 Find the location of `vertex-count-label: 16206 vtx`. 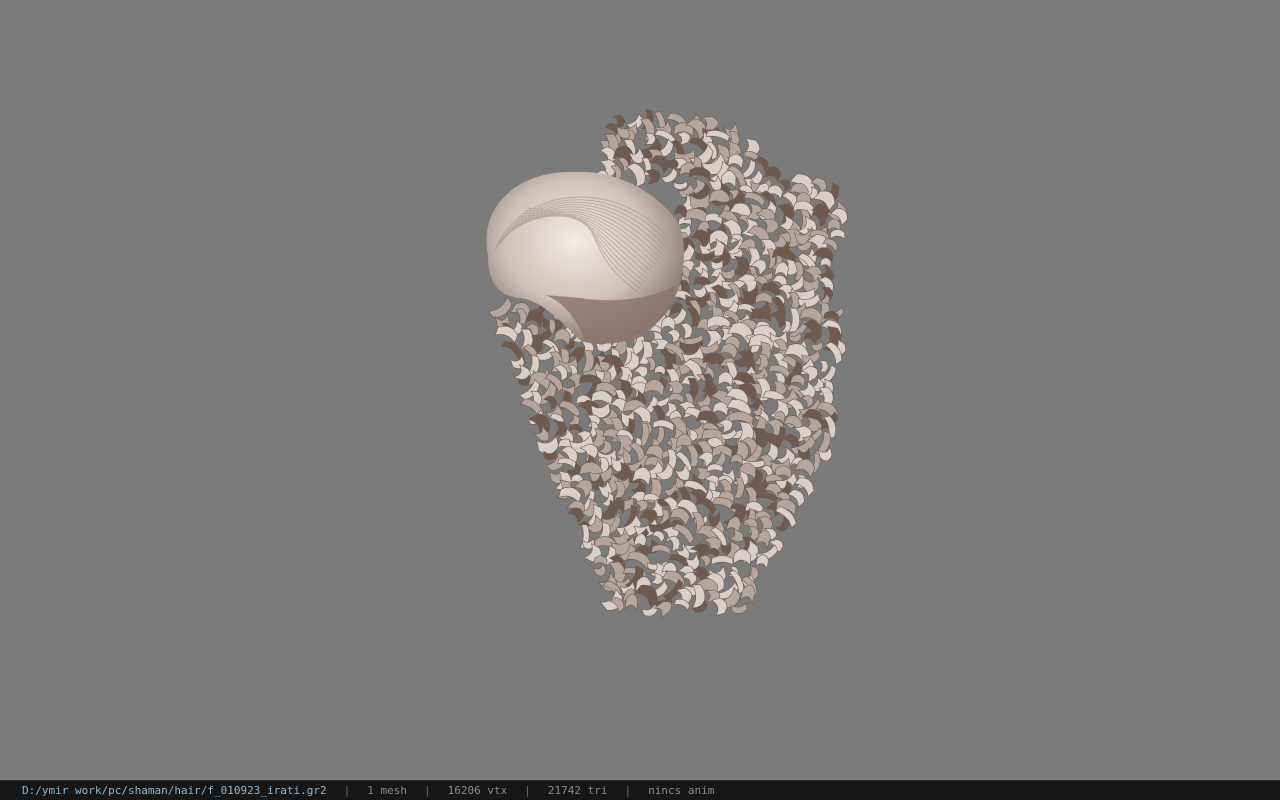

vertex-count-label: 16206 vtx is located at coordinates (477, 790).